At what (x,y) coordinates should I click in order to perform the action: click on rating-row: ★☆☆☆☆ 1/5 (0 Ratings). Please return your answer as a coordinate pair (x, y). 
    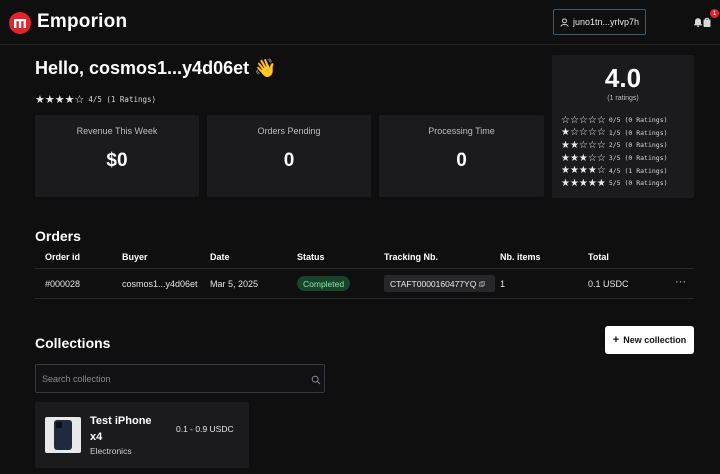
    Looking at the image, I should click on (614, 133).